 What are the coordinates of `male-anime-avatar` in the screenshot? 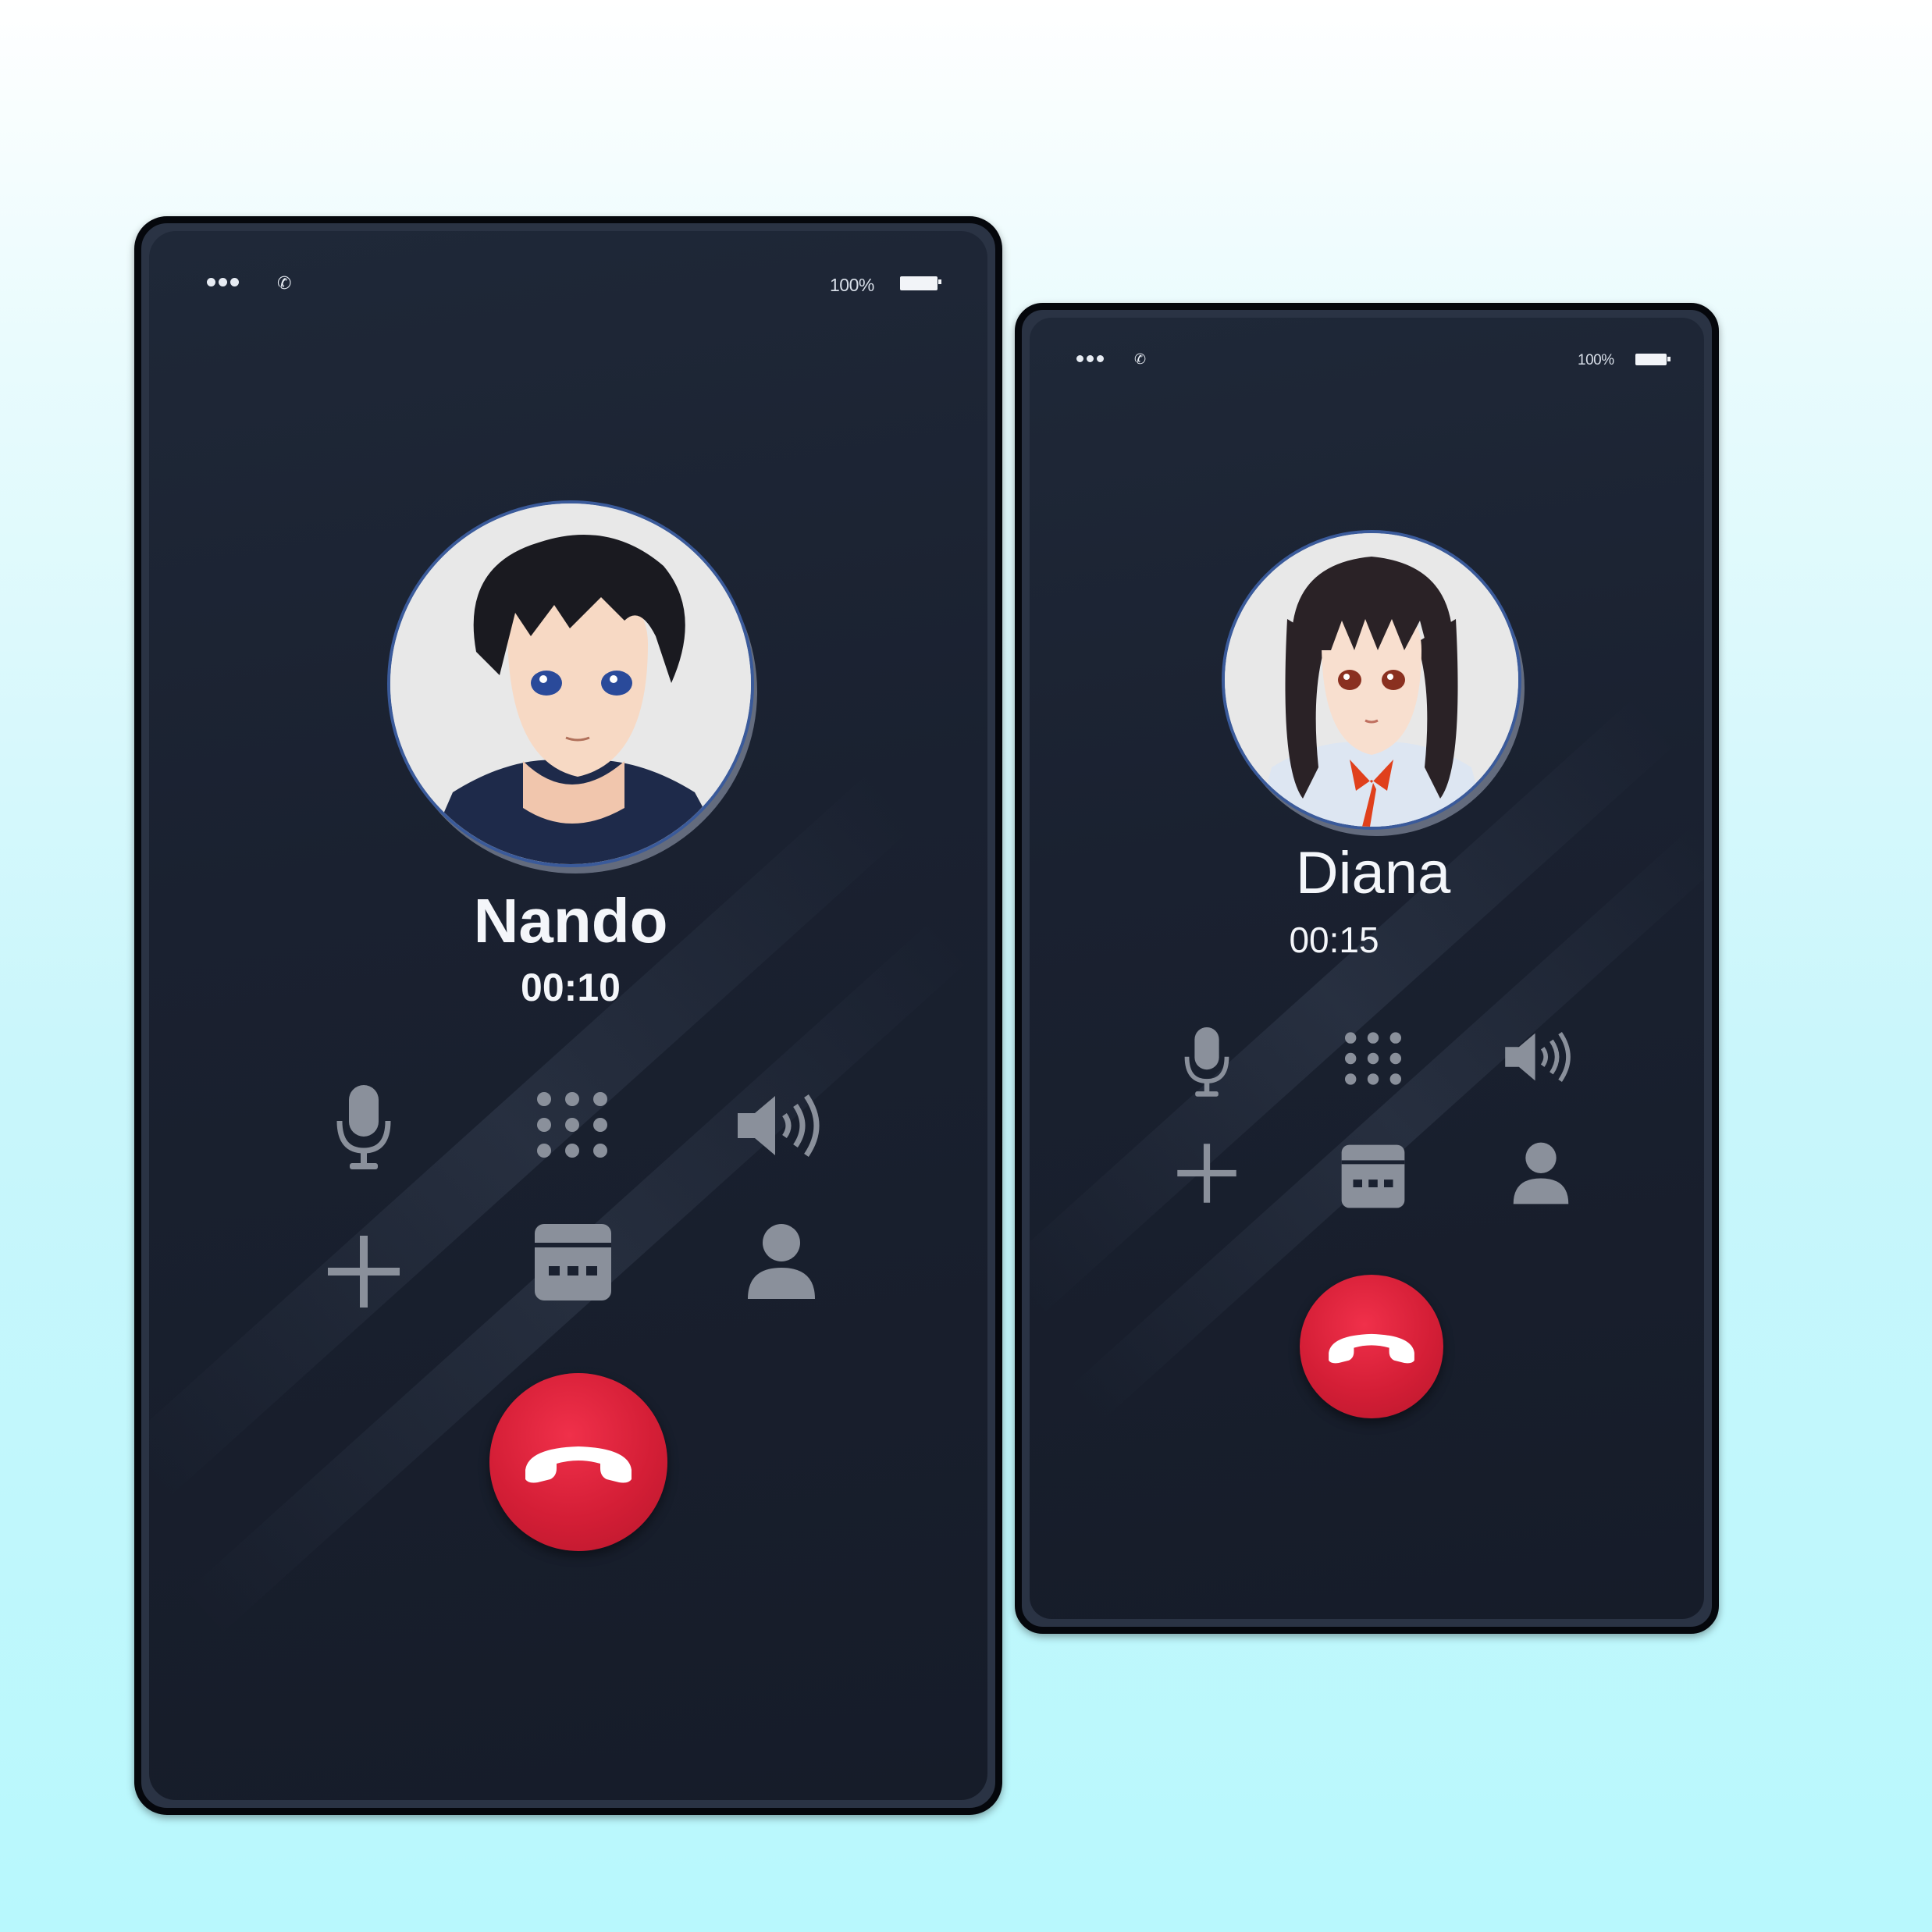 It's located at (570, 683).